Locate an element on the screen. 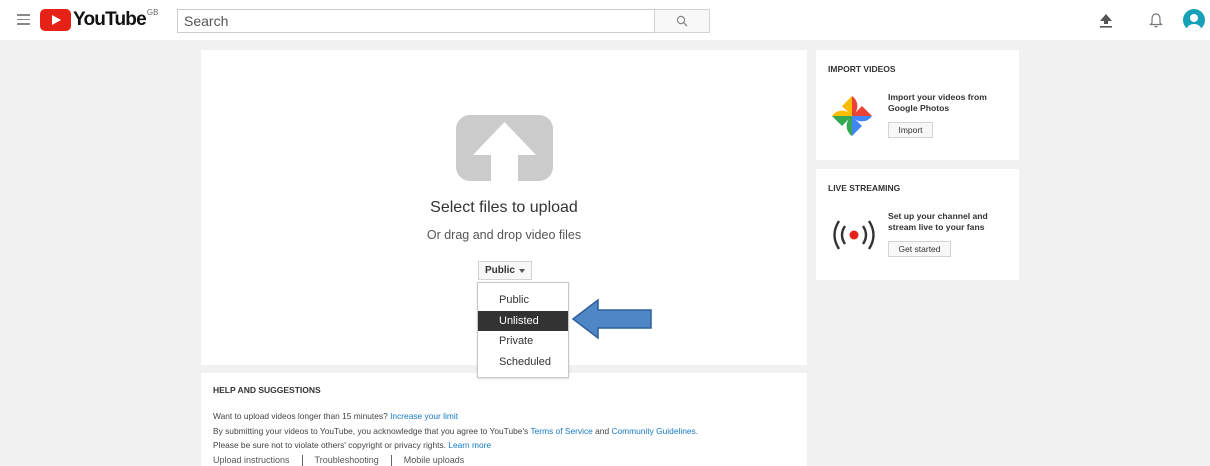  live-streaming-title: LIVE STREAMING is located at coordinates (864, 188).